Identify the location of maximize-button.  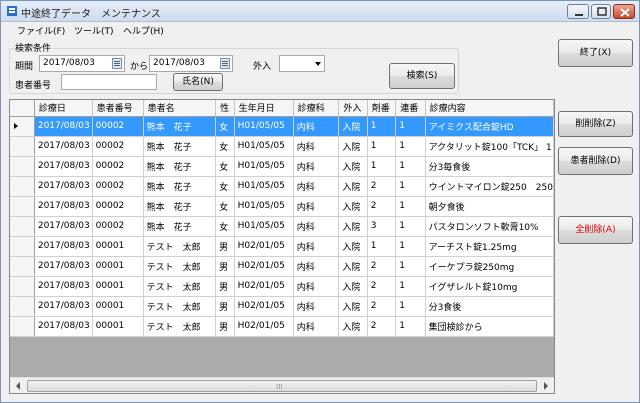
(601, 11).